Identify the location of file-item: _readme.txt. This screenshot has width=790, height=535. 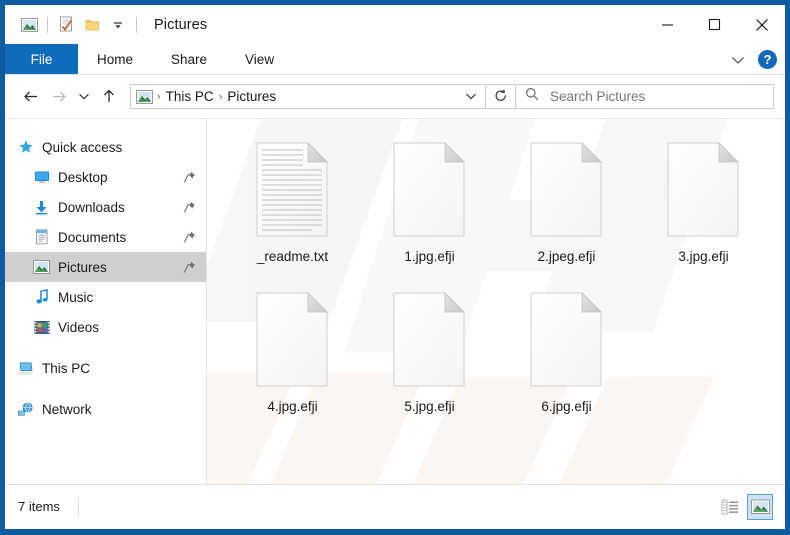
(292, 206).